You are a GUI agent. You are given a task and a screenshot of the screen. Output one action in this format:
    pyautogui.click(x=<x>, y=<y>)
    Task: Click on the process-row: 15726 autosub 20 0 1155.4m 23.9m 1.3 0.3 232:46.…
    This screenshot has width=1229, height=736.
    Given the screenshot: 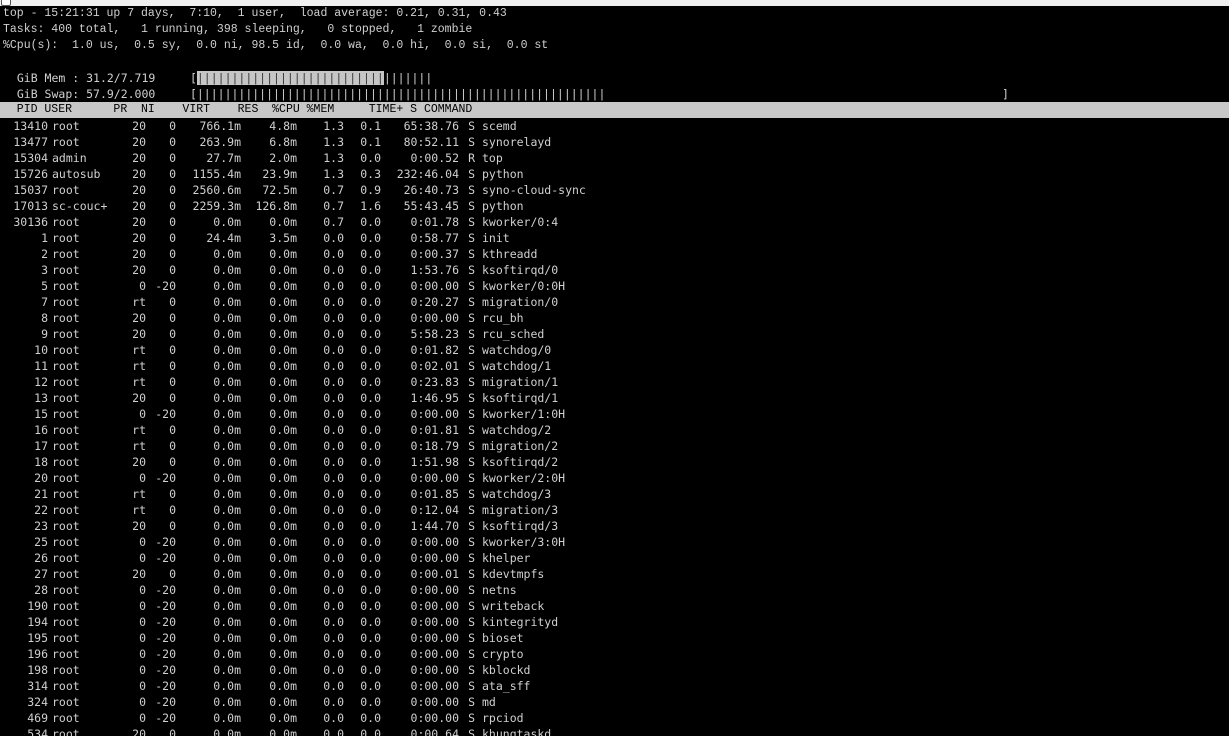 What is the action you would take?
    pyautogui.click(x=294, y=174)
    